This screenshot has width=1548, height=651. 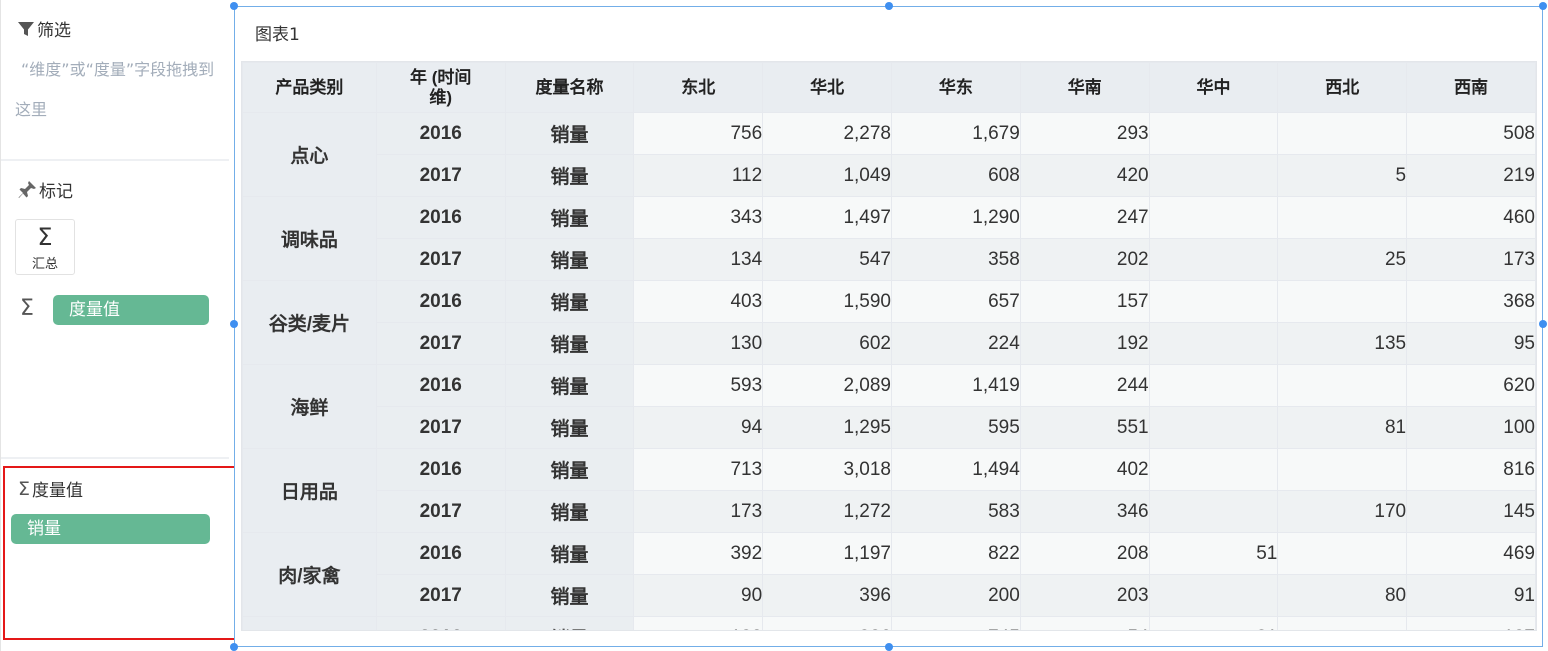 I want to click on column-header: 度量名称, so click(x=569, y=87).